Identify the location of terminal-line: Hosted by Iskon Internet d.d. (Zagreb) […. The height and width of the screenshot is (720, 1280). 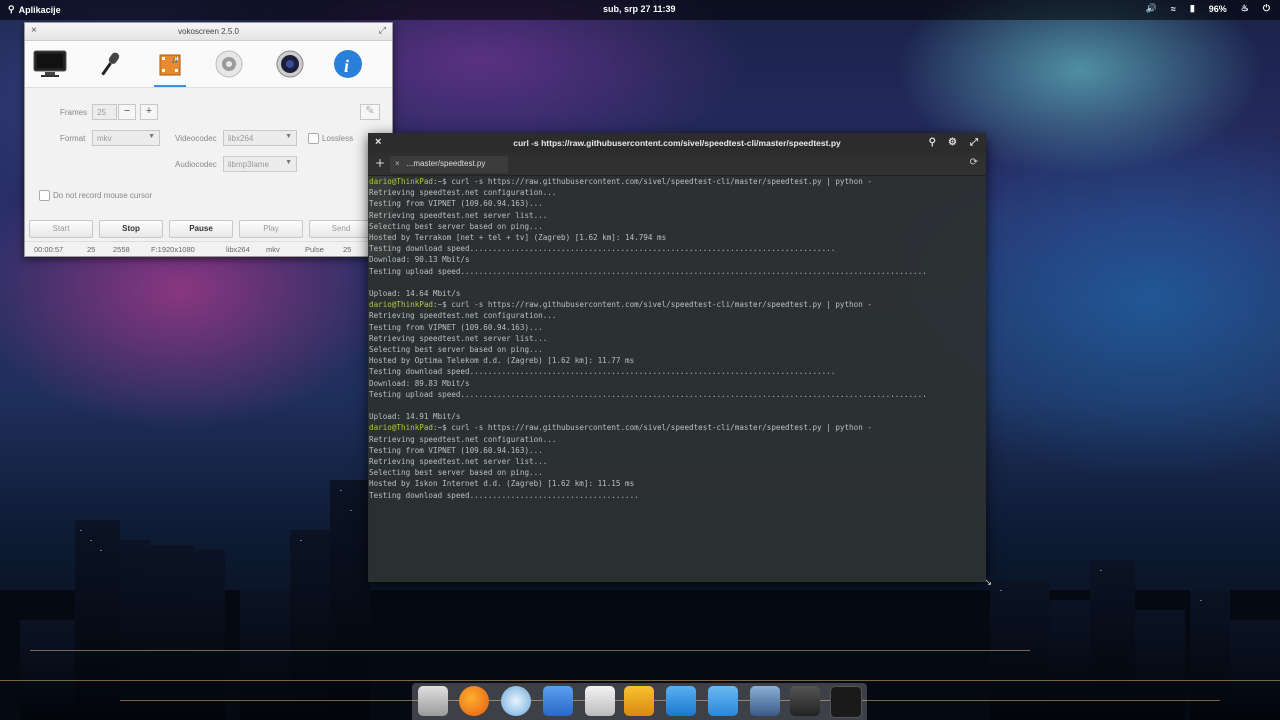
(502, 484).